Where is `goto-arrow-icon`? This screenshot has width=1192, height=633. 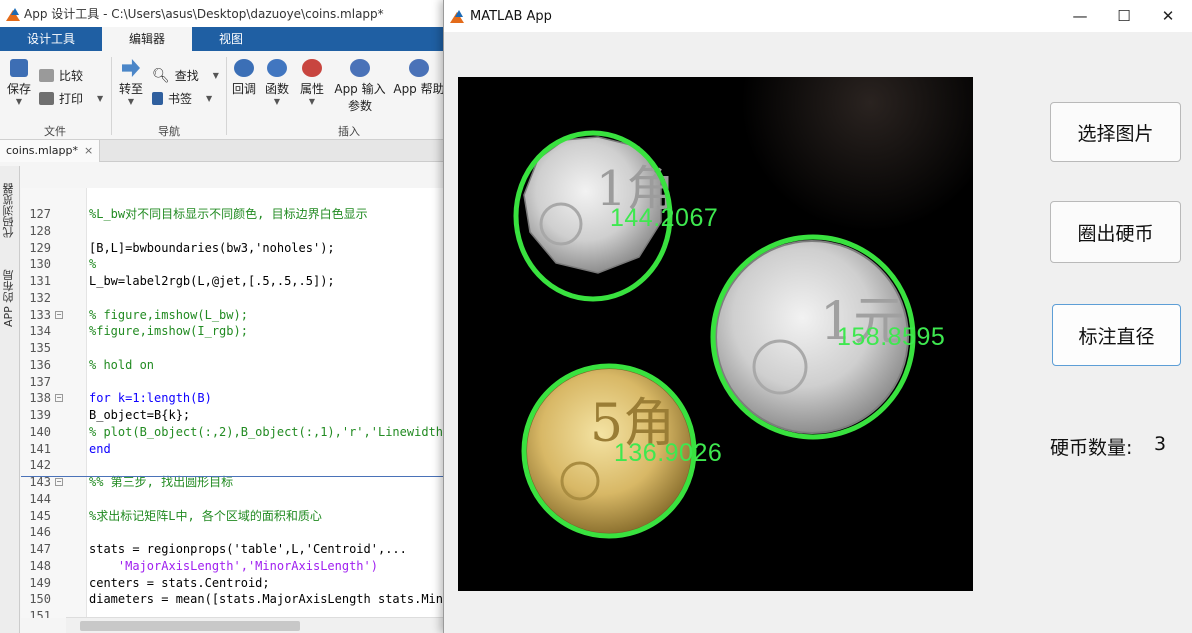
goto-arrow-icon is located at coordinates (131, 68).